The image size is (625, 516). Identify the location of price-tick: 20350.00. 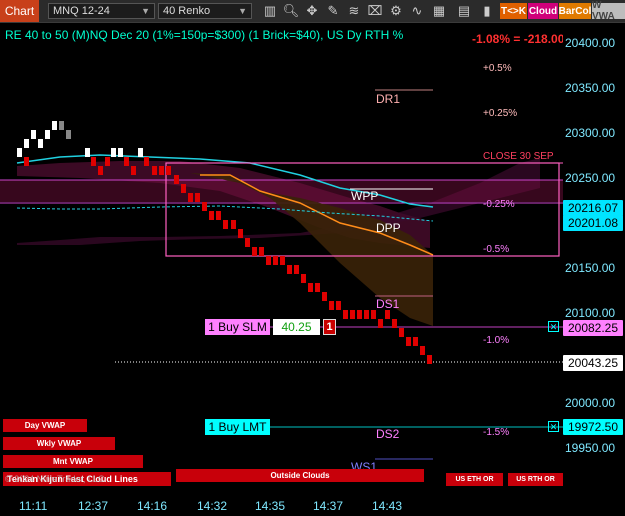
(590, 88).